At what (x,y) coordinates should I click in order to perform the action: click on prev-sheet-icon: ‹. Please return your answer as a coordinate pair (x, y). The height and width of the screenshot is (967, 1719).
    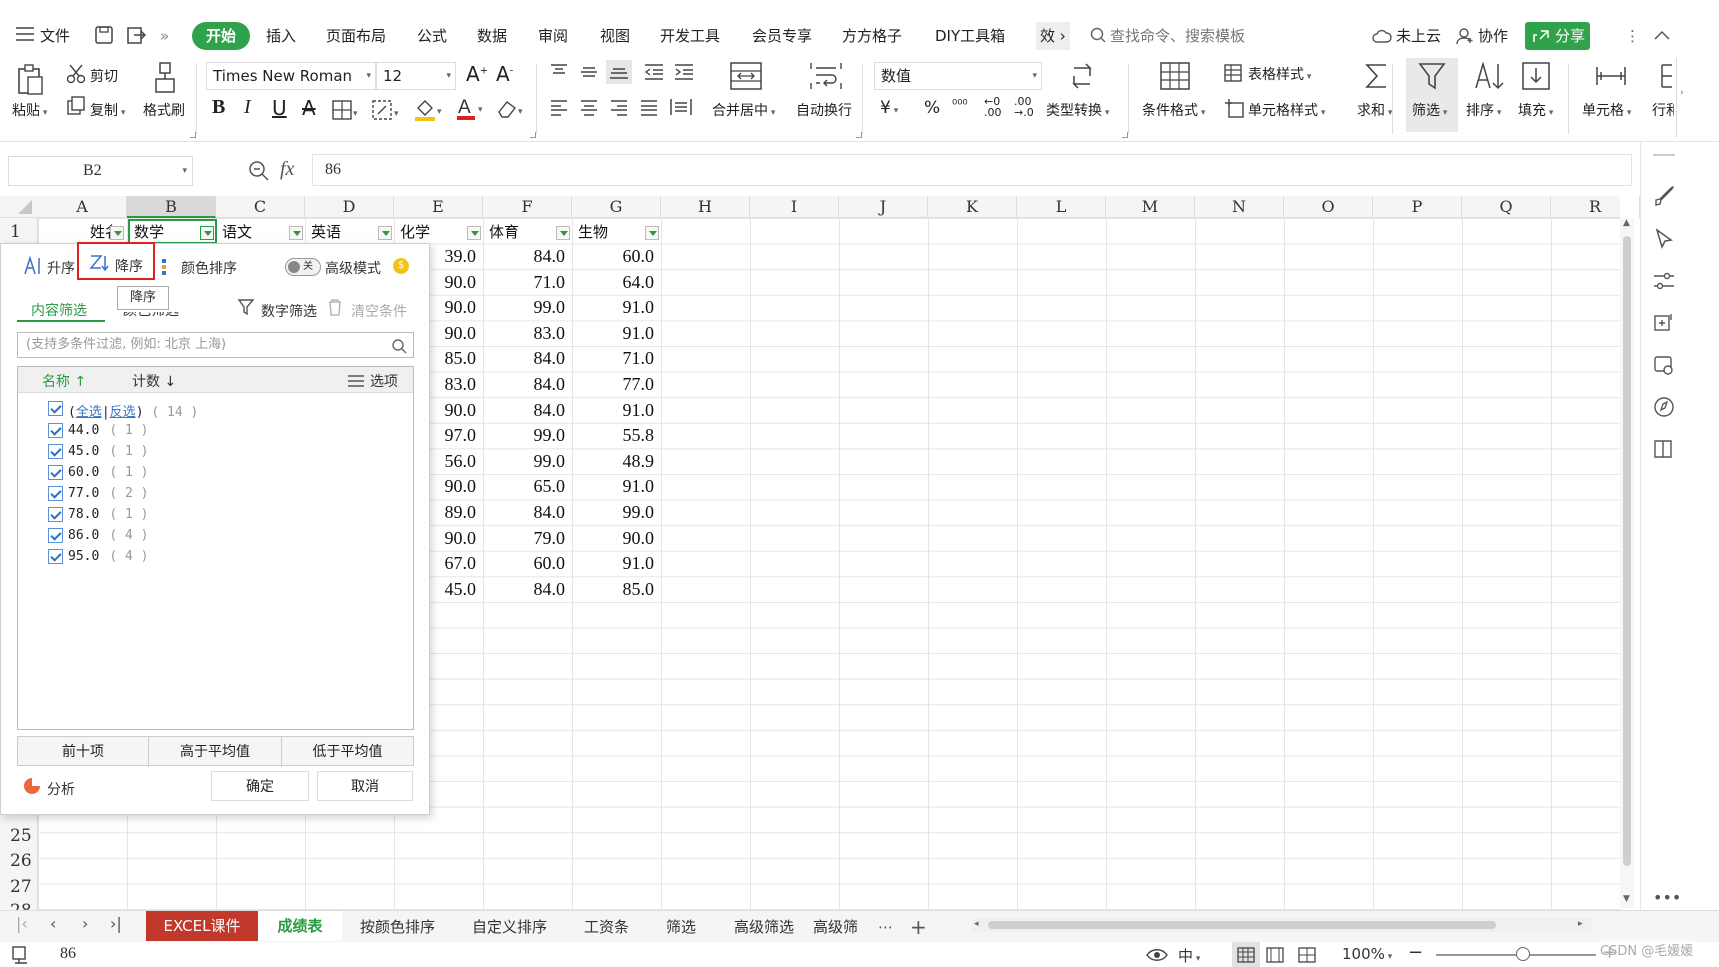
    Looking at the image, I should click on (53, 923).